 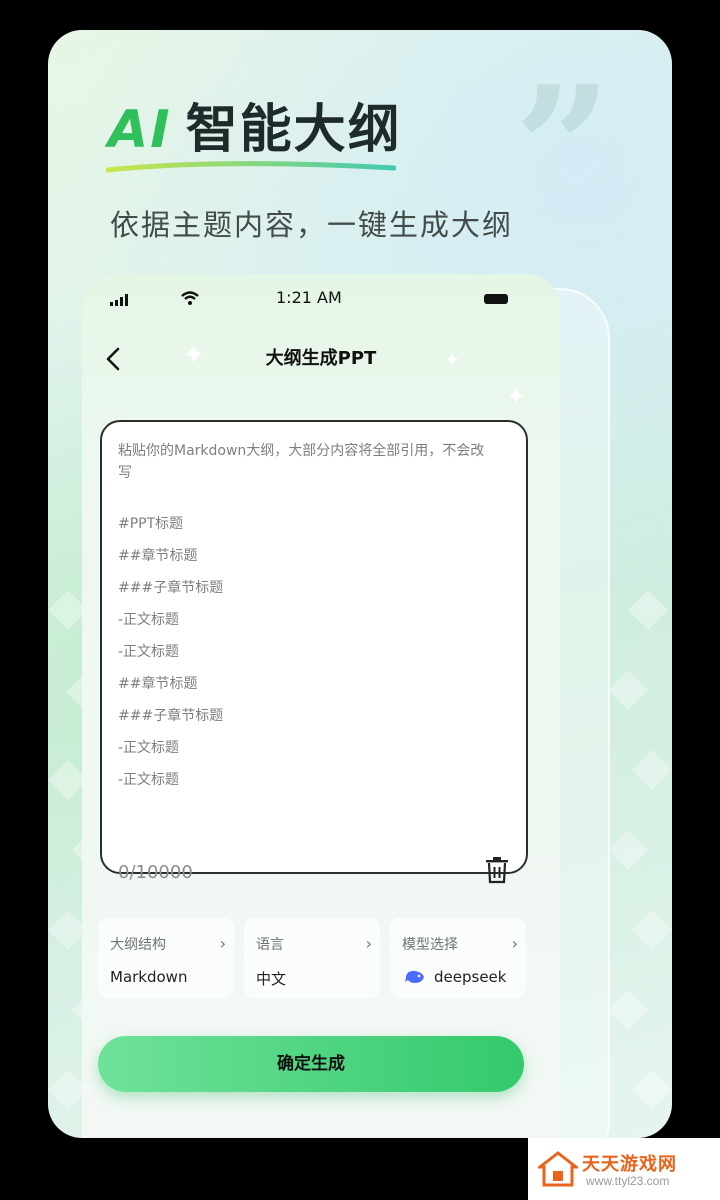 I want to click on character-counter: 0/10000, so click(x=155, y=872).